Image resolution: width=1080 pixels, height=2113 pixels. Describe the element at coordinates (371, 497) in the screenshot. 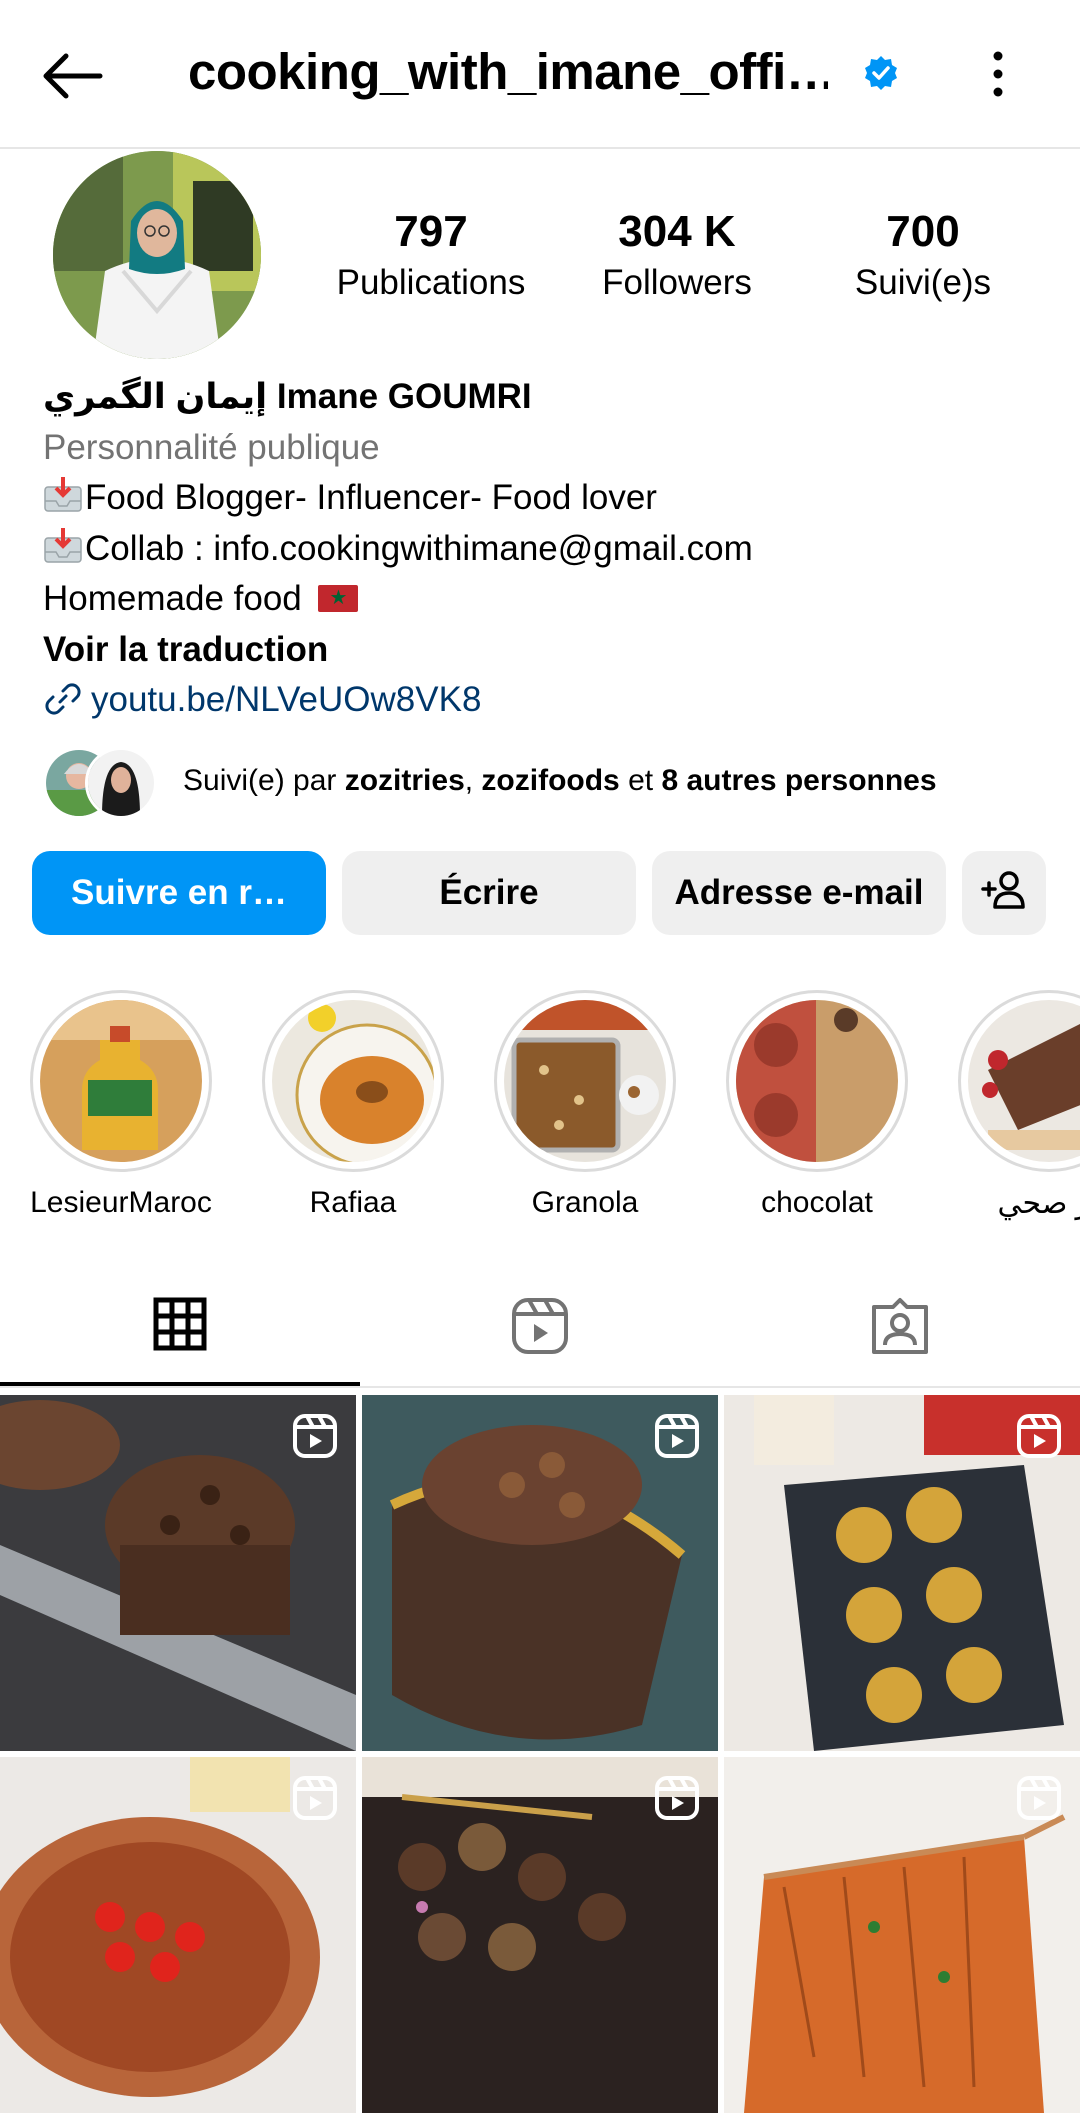

I see `bio-line-1: Food Blogger- Influencer- Food lover` at that location.